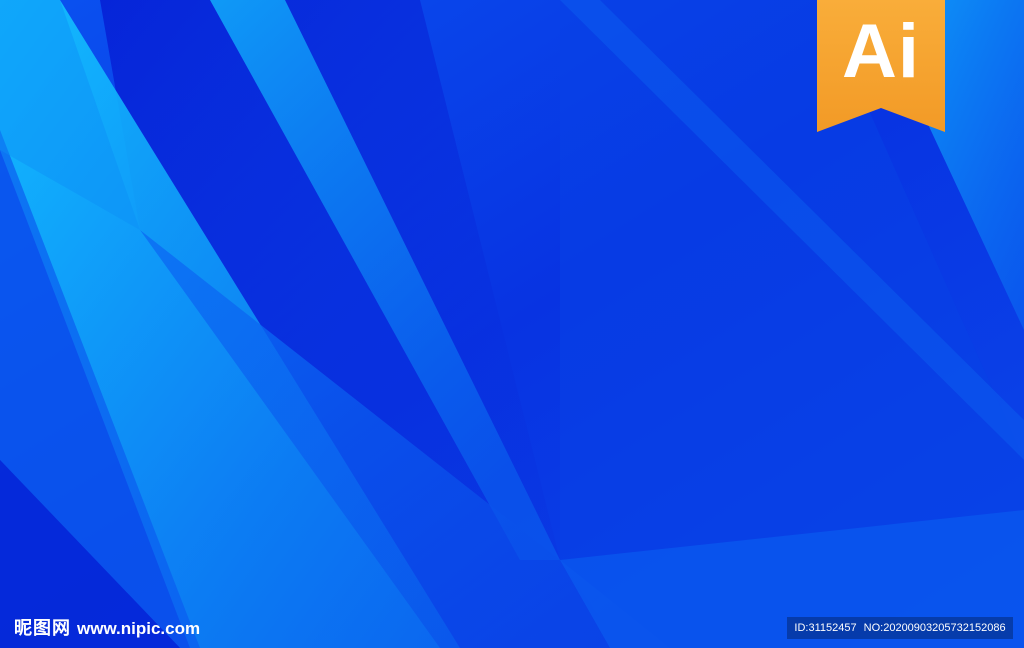 The image size is (1024, 648). Describe the element at coordinates (825, 628) in the screenshot. I see `image-id: ID:31152457` at that location.